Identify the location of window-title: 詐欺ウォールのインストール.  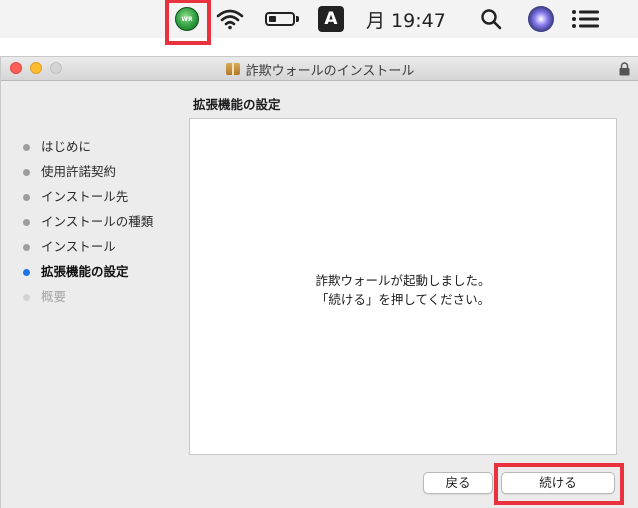
(330, 71).